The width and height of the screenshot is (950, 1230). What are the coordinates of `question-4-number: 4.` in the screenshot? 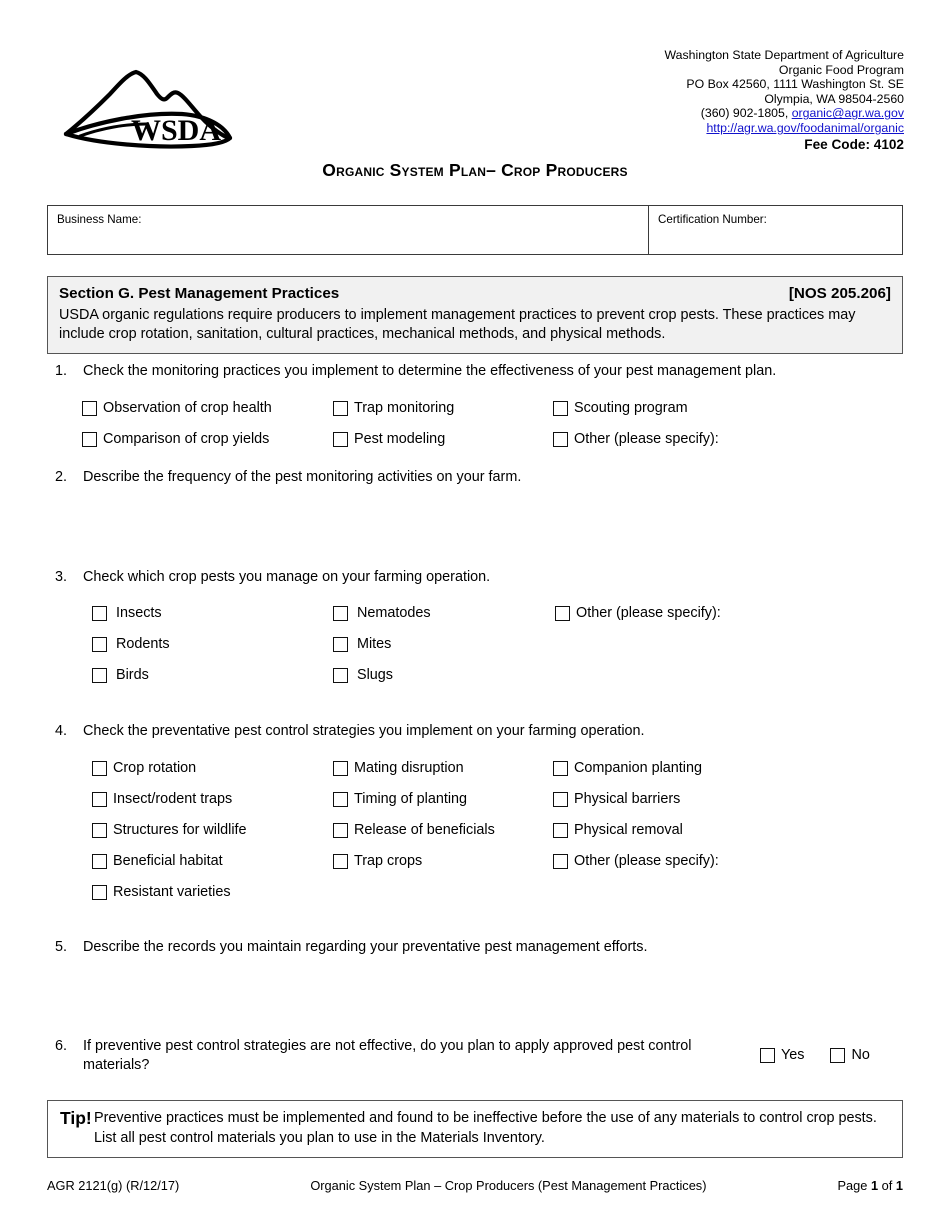 It's located at (61, 731).